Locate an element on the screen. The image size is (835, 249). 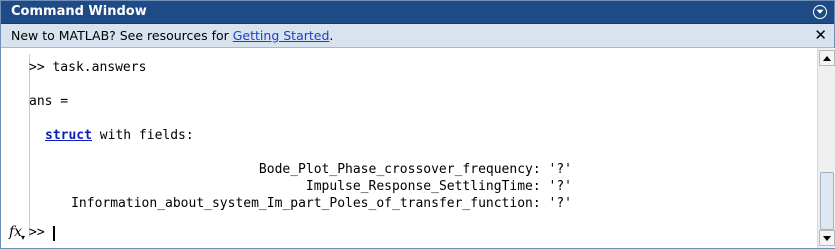
scrollbar-thumb is located at coordinates (827, 201).